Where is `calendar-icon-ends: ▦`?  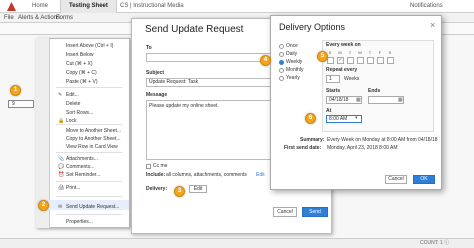
calendar-icon-ends: ▦ is located at coordinates (400, 100).